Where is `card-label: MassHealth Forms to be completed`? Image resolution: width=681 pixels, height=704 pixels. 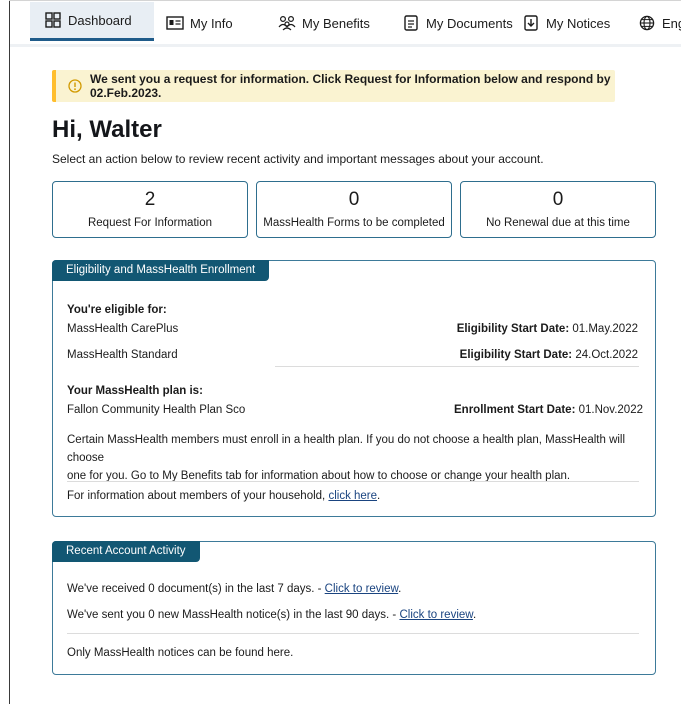 card-label: MassHealth Forms to be completed is located at coordinates (354, 223).